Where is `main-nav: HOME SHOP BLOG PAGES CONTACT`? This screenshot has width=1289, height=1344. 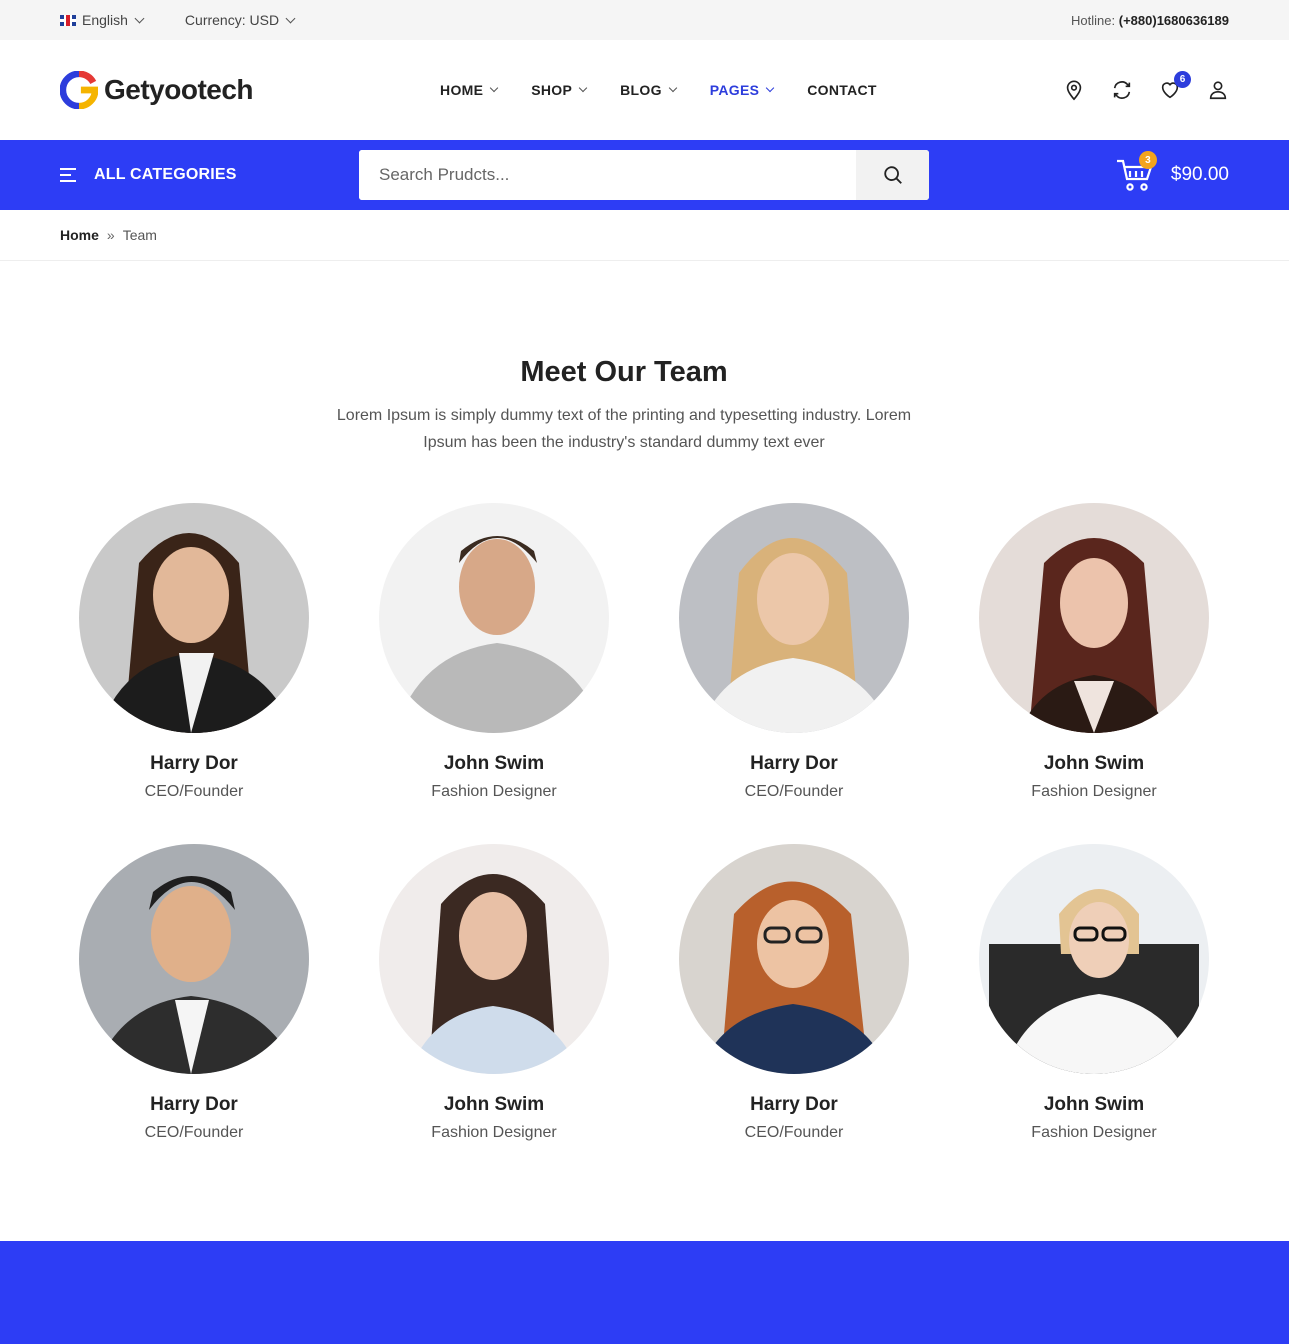
main-nav: HOME SHOP BLOG PAGES CONTACT is located at coordinates (658, 90).